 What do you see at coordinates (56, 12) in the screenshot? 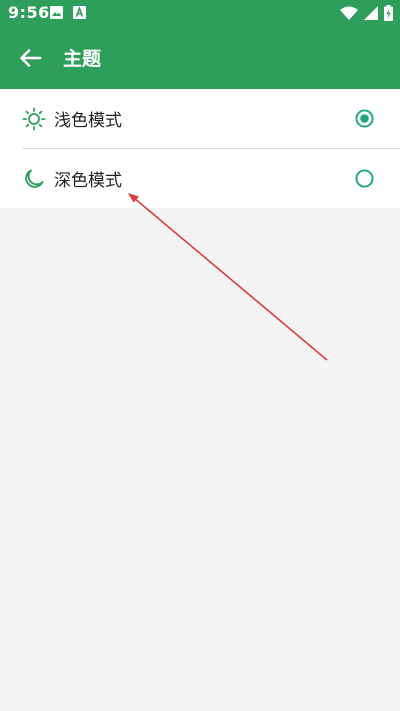
I see `image-icon` at bounding box center [56, 12].